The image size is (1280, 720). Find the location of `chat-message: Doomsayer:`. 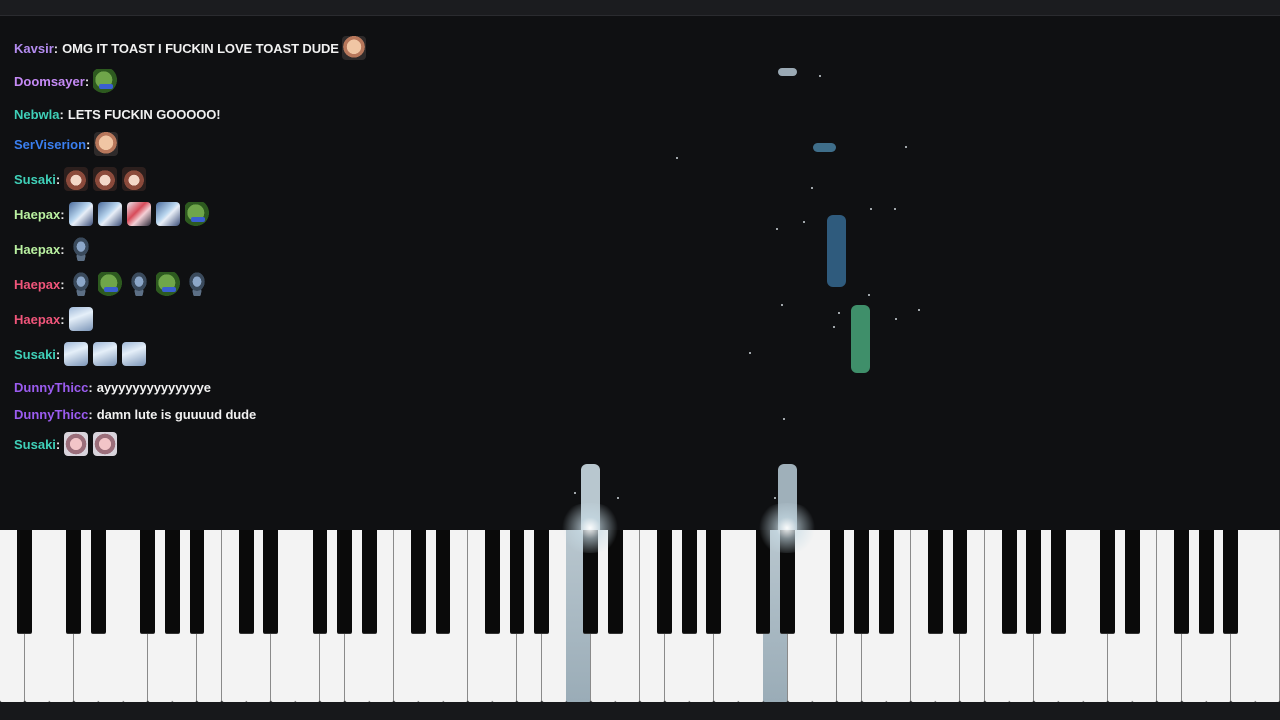

chat-message: Doomsayer: is located at coordinates (66, 81).